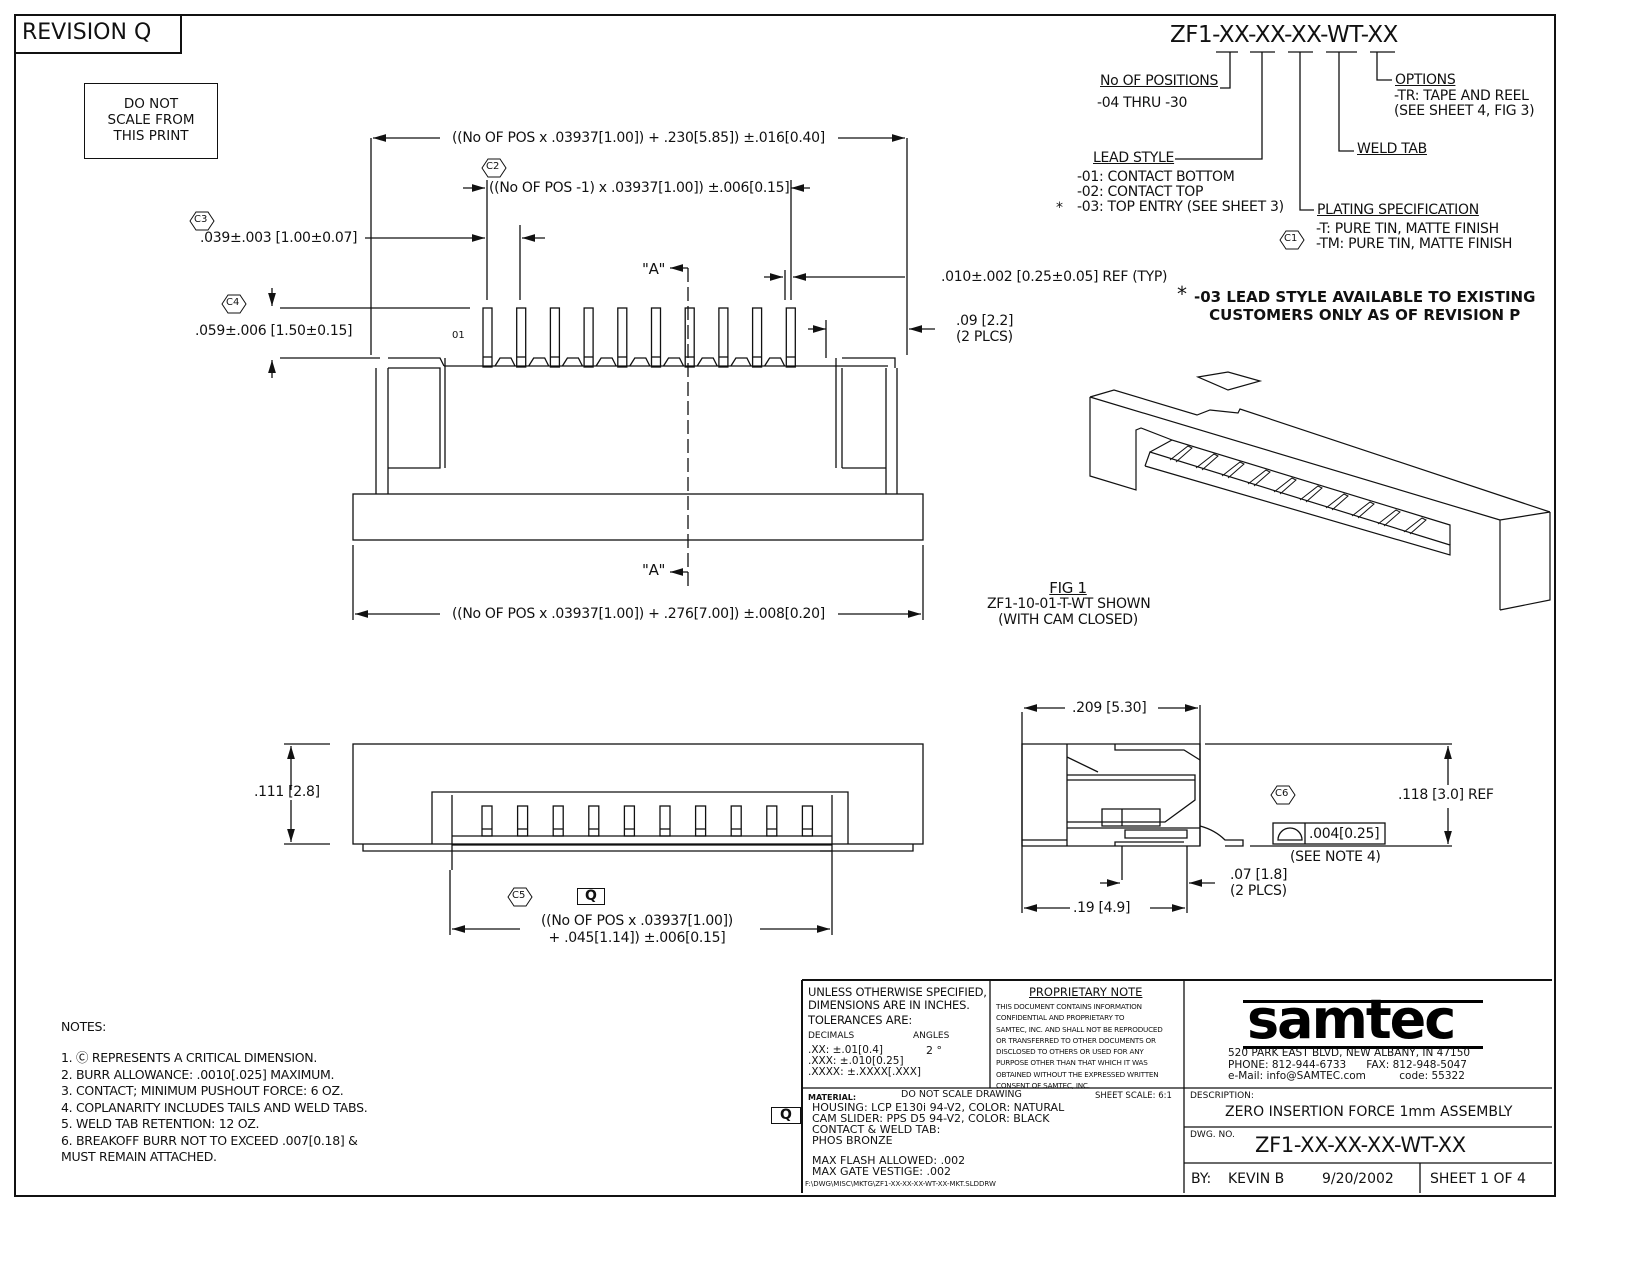  What do you see at coordinates (1059, 208) in the screenshot?
I see `lead-style-asterisk: *` at bounding box center [1059, 208].